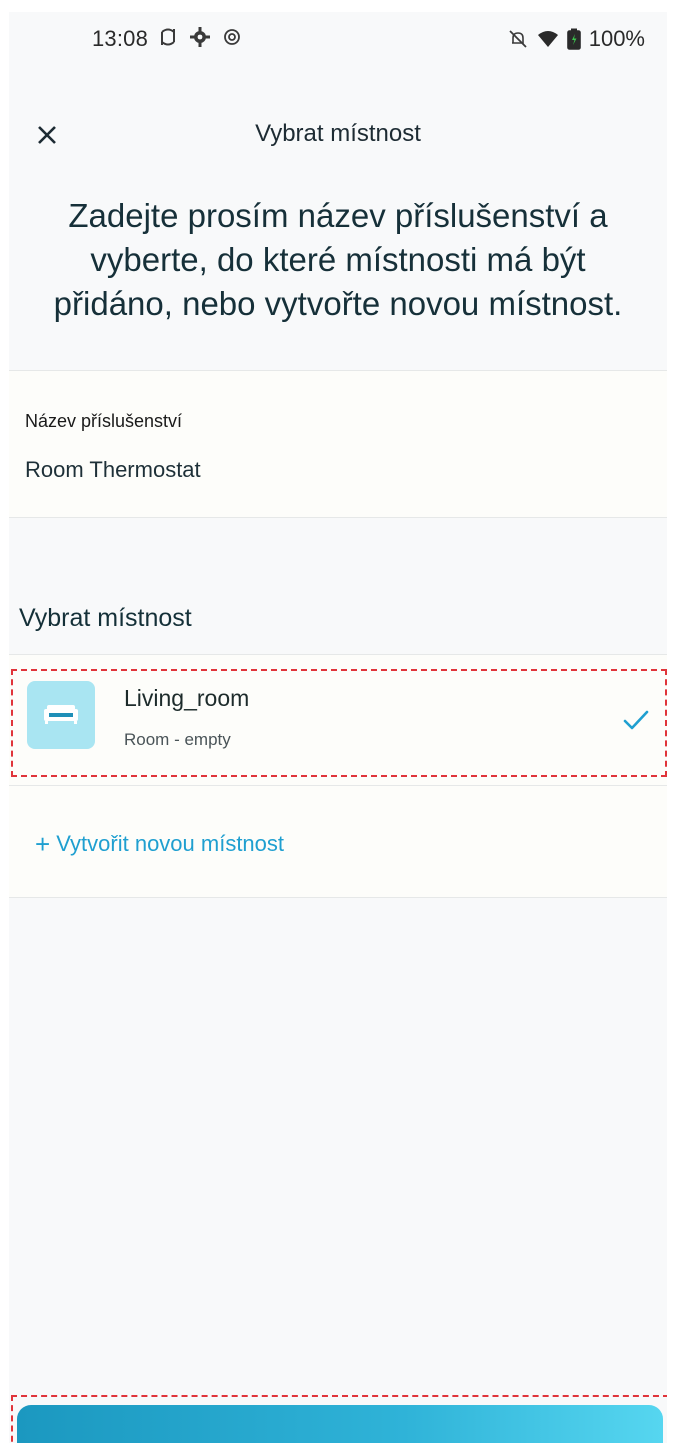  I want to click on settings-outline-icon, so click(232, 37).